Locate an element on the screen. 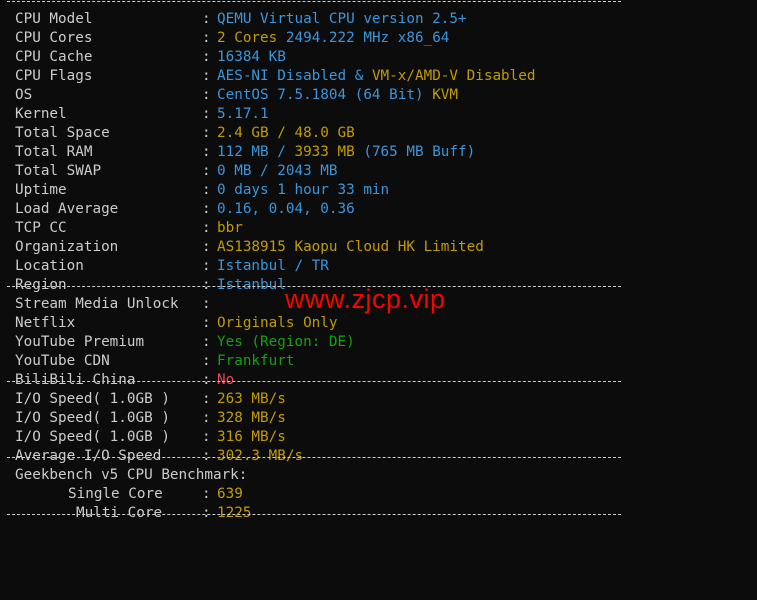 This screenshot has height=600, width=757. value-part: Istanbul is located at coordinates (251, 285).